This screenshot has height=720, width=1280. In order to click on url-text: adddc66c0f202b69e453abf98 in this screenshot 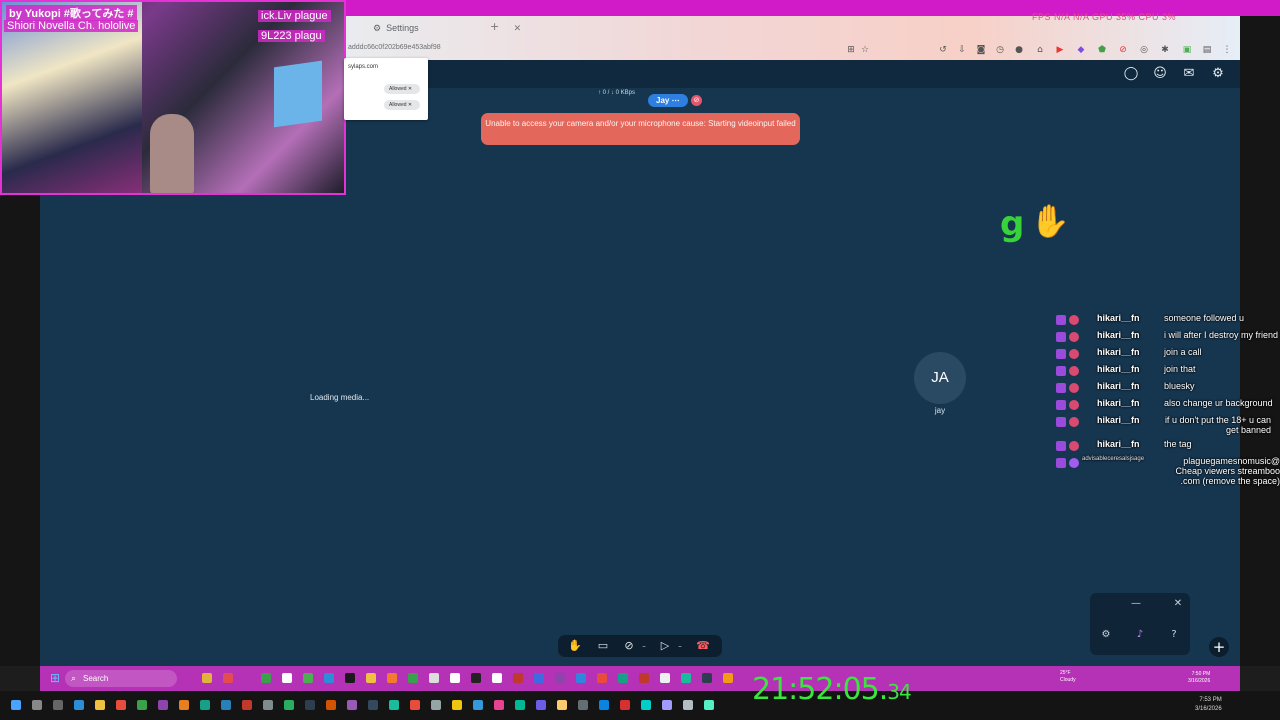, I will do `click(394, 47)`.